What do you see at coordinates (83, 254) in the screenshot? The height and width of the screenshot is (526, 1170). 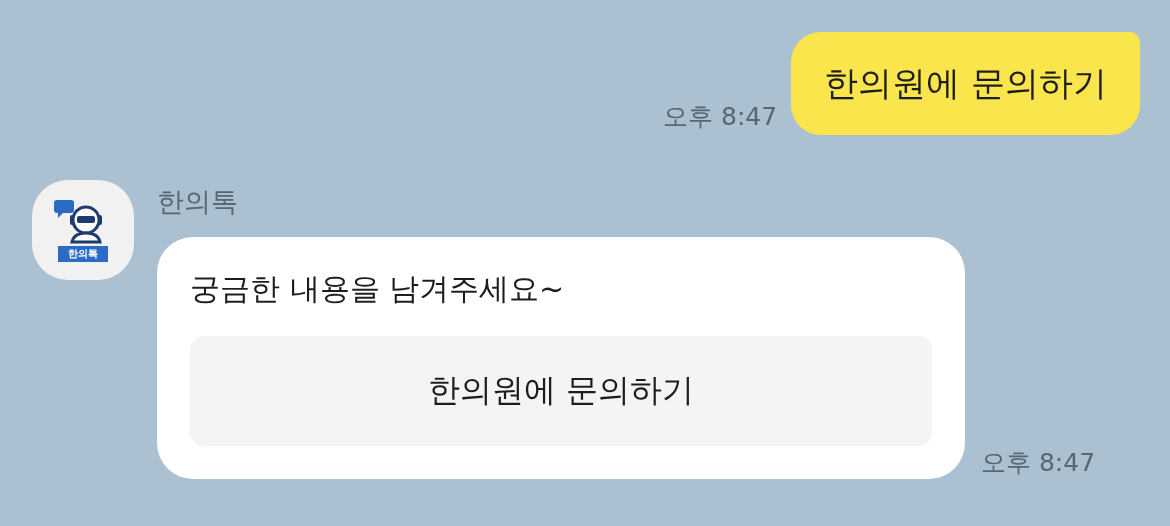 I see `logo-label: 한의톡` at bounding box center [83, 254].